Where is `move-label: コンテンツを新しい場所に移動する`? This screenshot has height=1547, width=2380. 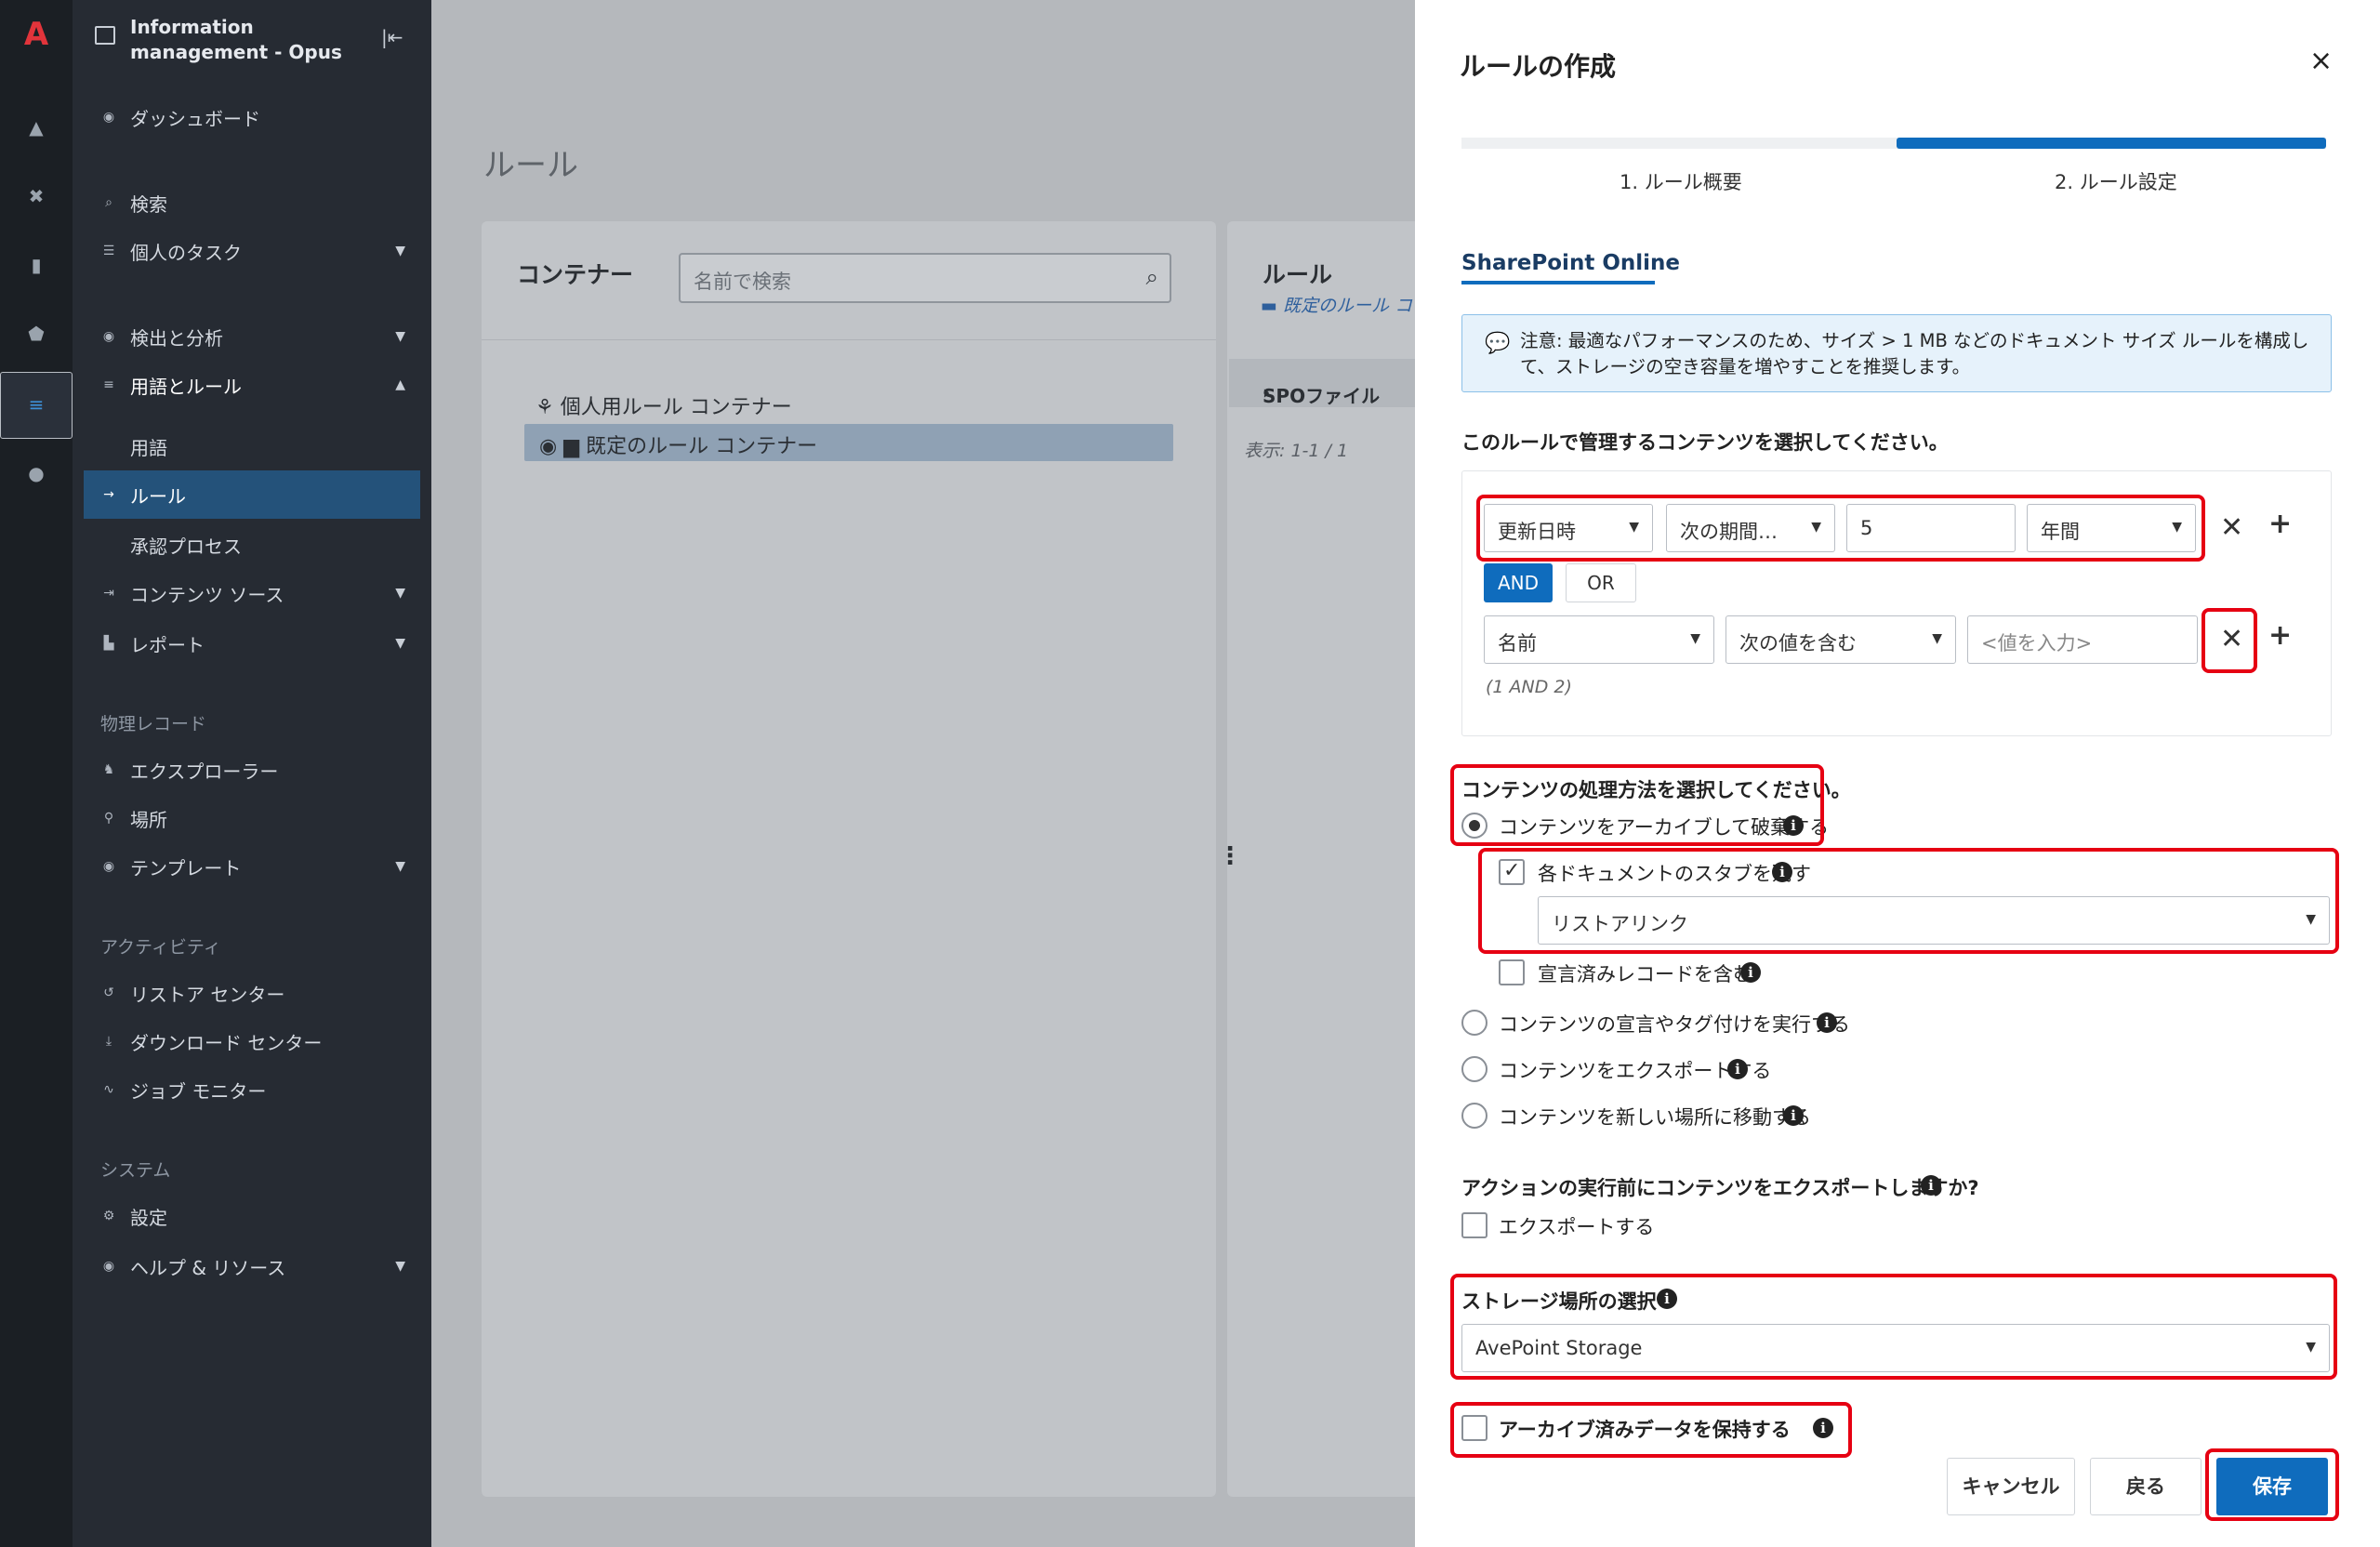
move-label: コンテンツを新しい場所に移動する is located at coordinates (1655, 1117).